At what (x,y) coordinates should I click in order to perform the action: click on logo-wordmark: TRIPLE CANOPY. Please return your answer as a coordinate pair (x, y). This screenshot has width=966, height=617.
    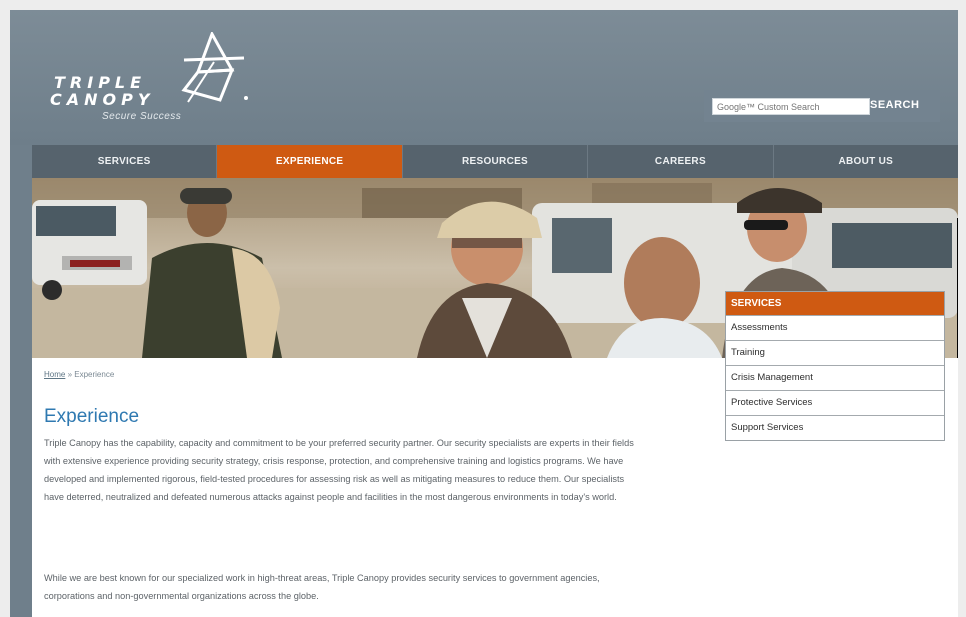
    Looking at the image, I should click on (102, 91).